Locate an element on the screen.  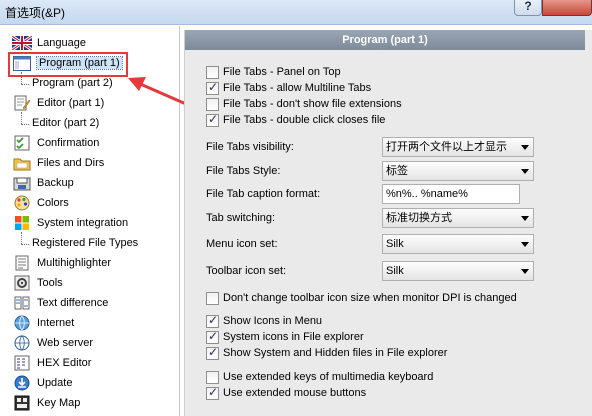
document-icon is located at coordinates (22, 263).